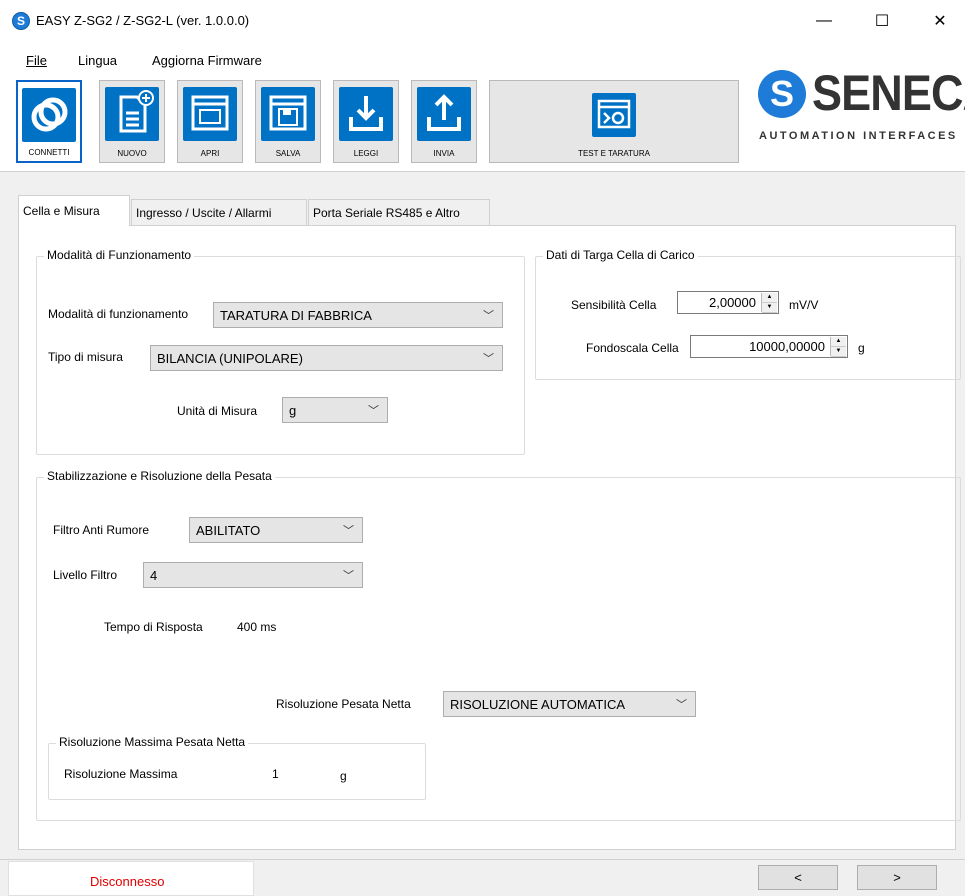  What do you see at coordinates (940, 21) in the screenshot?
I see `close-button: ✕` at bounding box center [940, 21].